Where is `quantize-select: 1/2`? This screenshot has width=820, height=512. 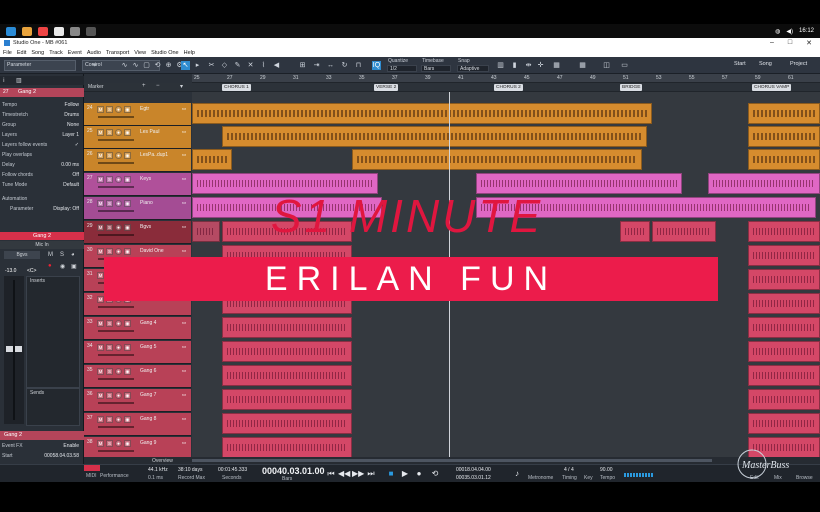 quantize-select: 1/2 is located at coordinates (402, 68).